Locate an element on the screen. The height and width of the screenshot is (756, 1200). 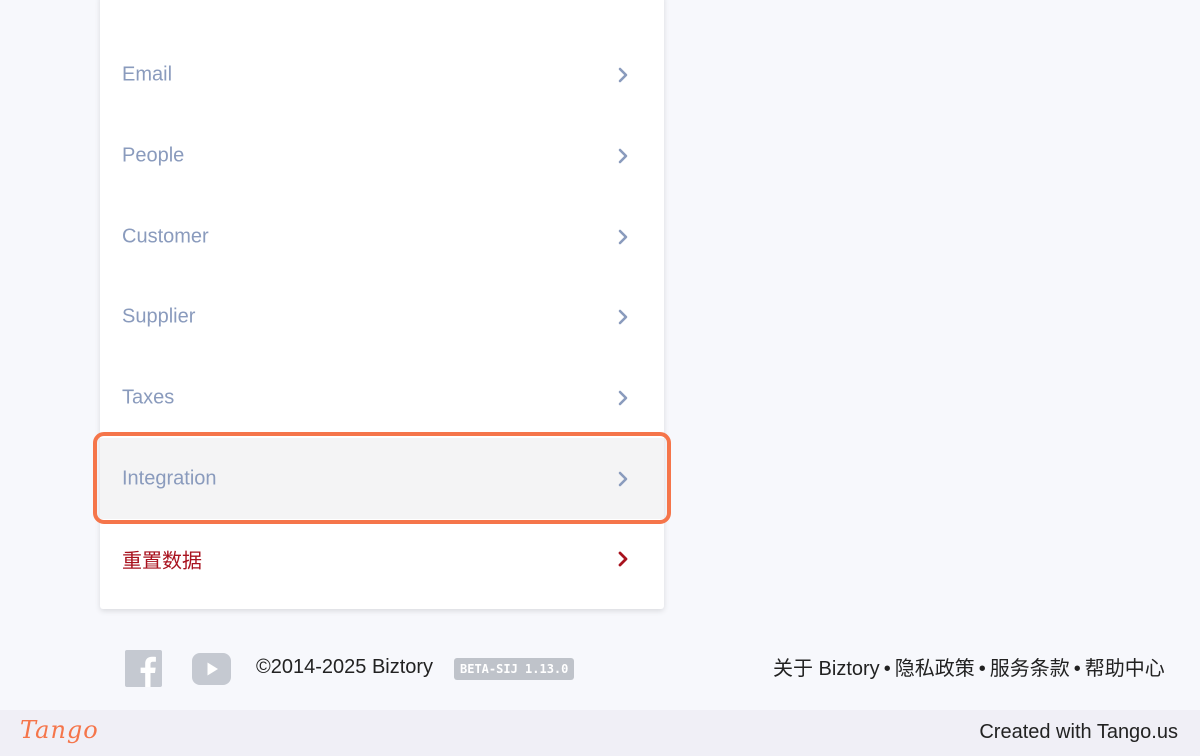
footer-link-help: 帮助中心 is located at coordinates (1125, 669).